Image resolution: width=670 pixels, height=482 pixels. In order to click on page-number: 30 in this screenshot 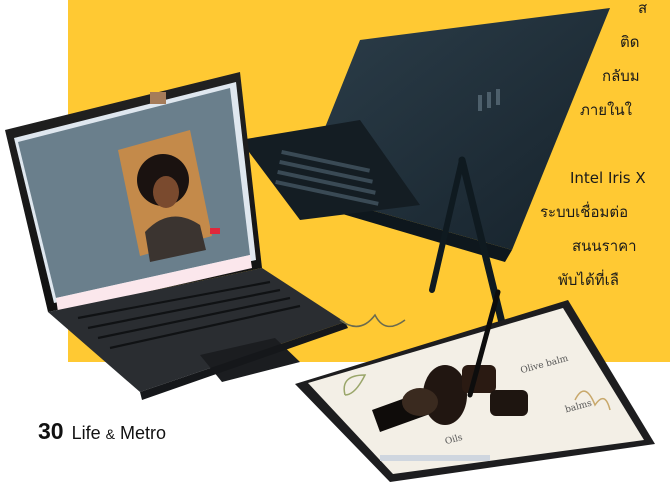, I will do `click(51, 431)`.